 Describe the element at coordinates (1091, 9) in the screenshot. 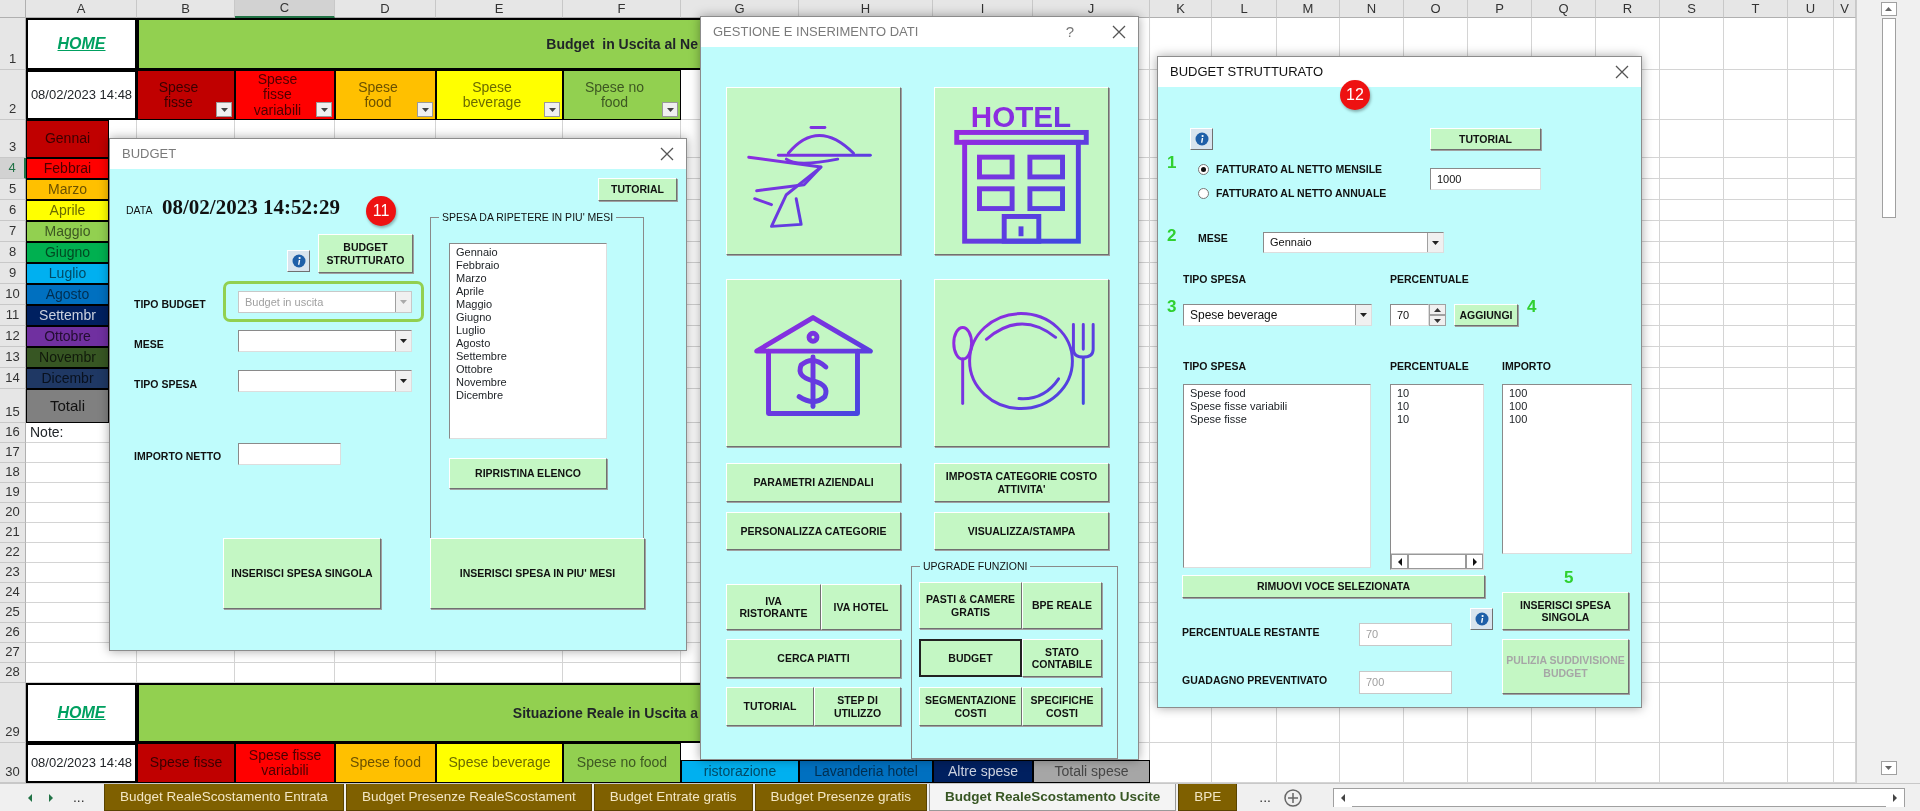

I see `column-header: J` at that location.